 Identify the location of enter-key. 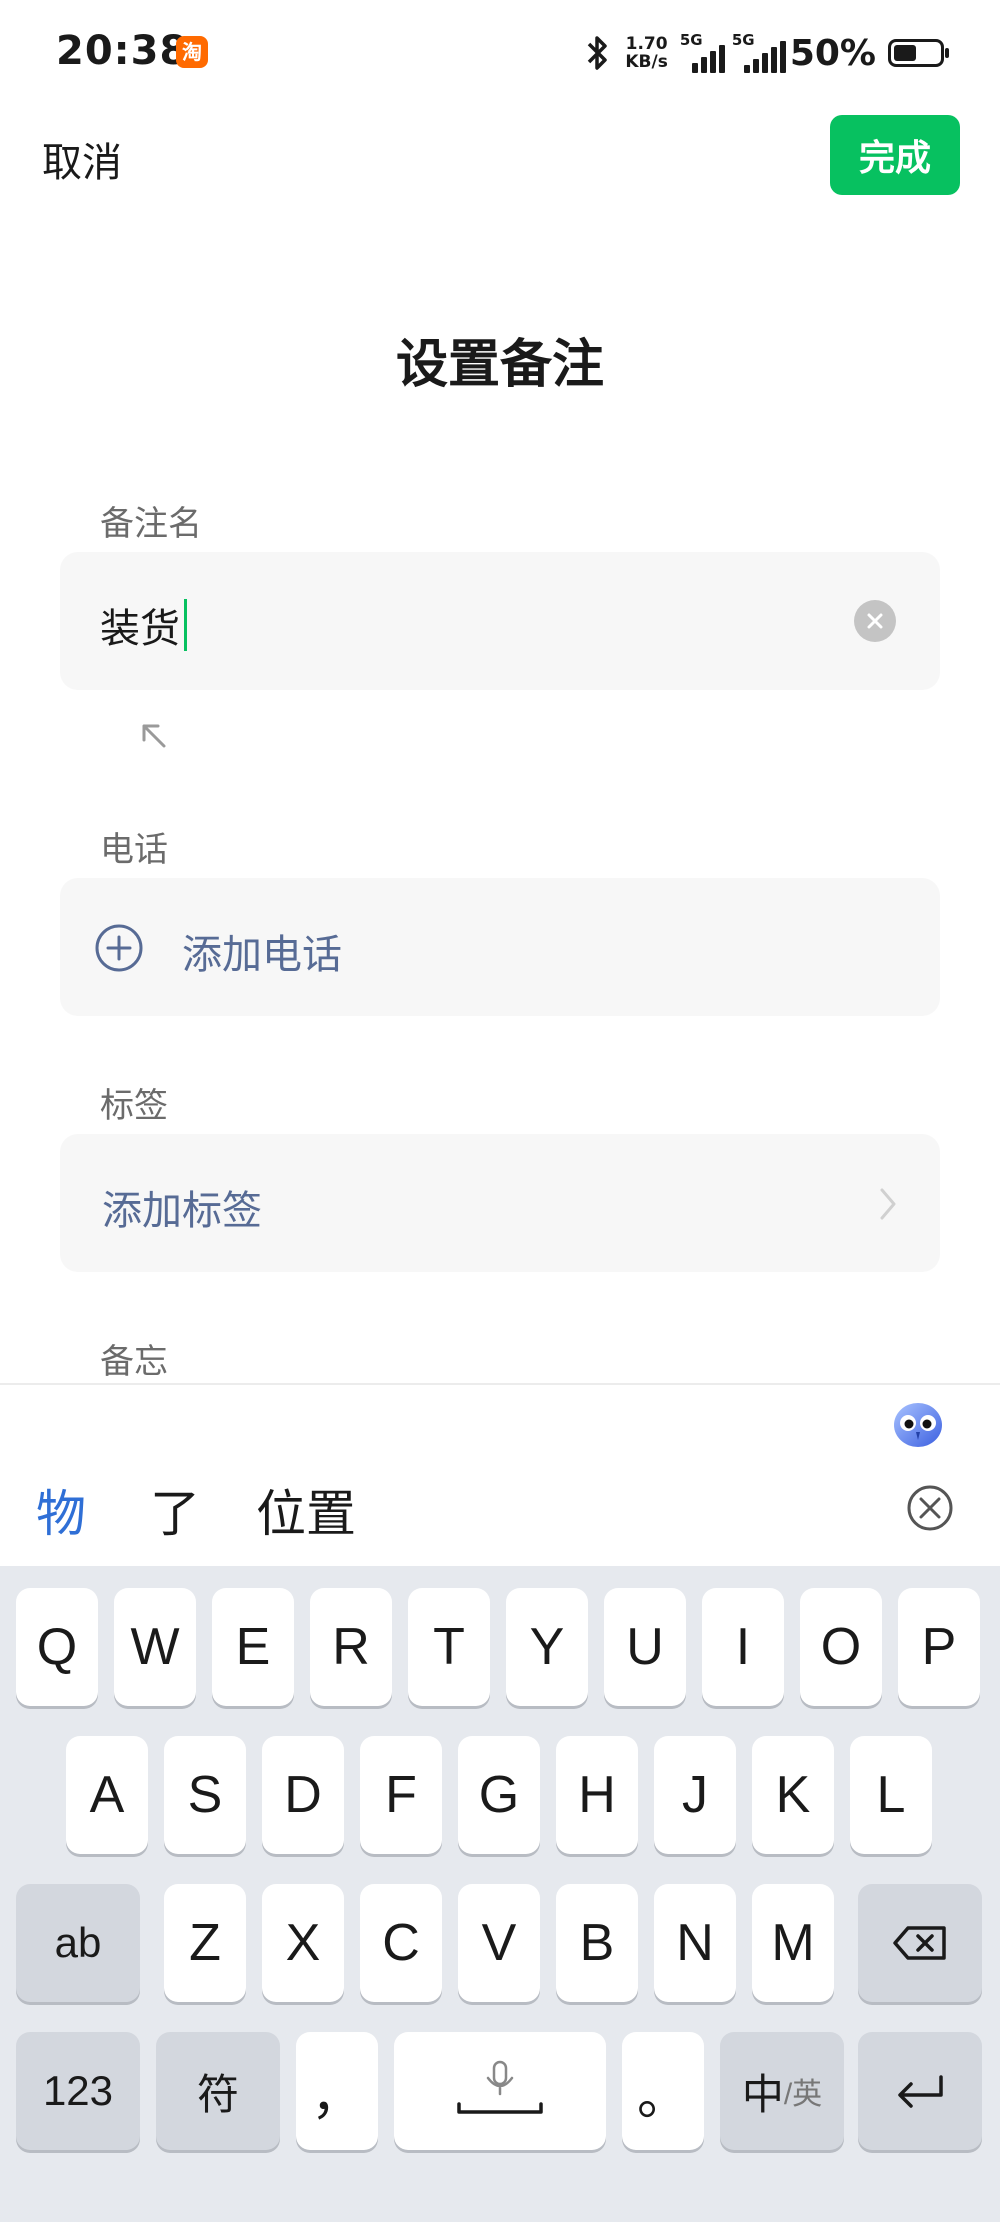
(920, 2091).